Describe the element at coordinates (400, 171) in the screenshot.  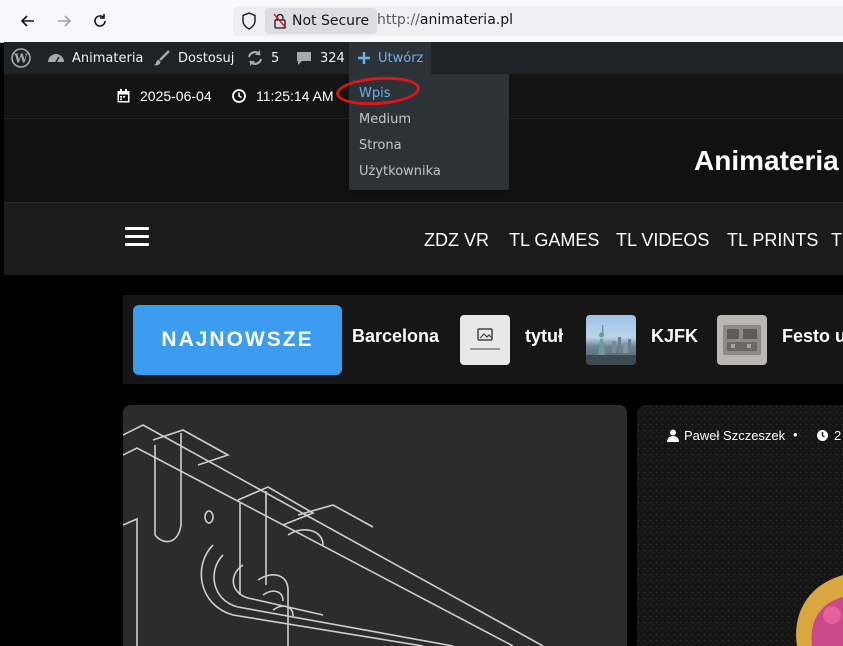
I see `create-menu-item-user: Użytkownika` at that location.